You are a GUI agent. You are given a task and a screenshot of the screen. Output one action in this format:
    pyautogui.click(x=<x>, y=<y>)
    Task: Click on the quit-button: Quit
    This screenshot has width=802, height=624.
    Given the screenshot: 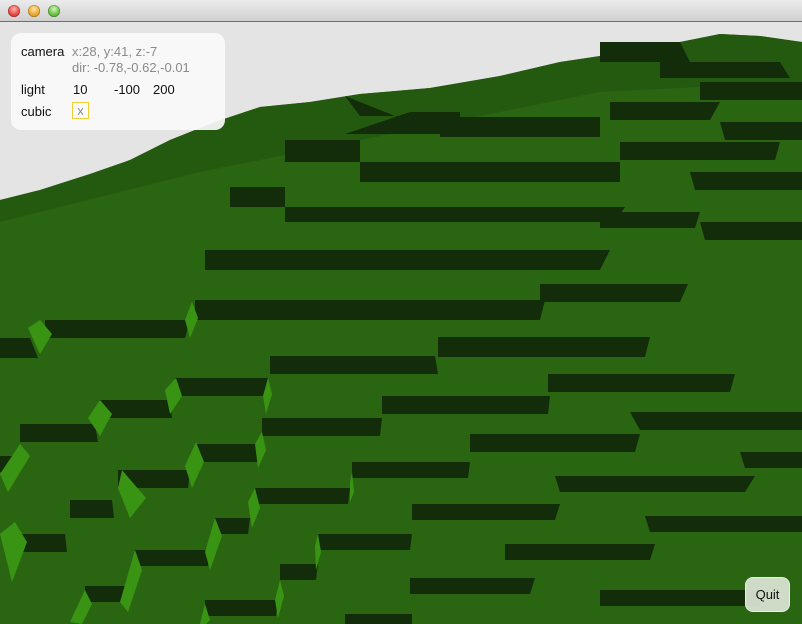 What is the action you would take?
    pyautogui.click(x=767, y=594)
    